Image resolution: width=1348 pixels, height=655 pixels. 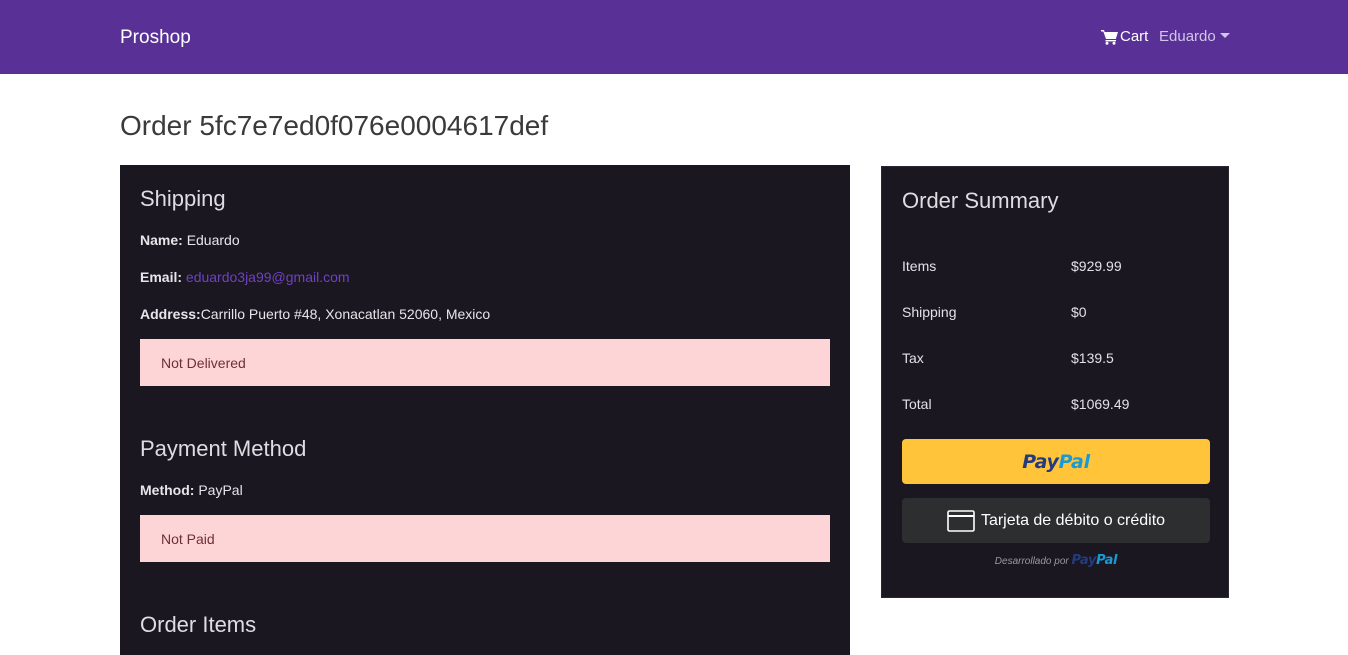 I want to click on credit-card-icon, so click(x=961, y=520).